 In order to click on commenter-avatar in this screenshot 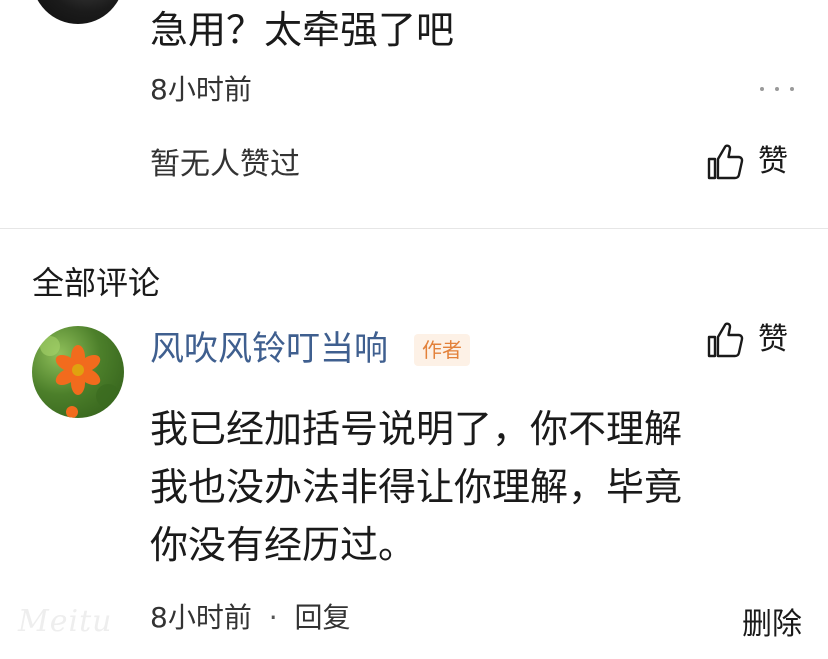, I will do `click(78, 12)`.